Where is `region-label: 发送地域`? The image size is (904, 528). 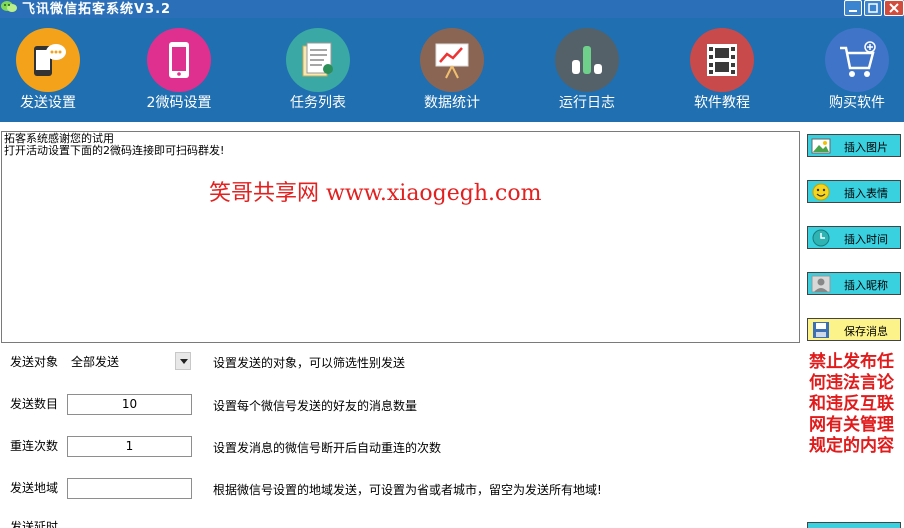 region-label: 发送地域 is located at coordinates (34, 488).